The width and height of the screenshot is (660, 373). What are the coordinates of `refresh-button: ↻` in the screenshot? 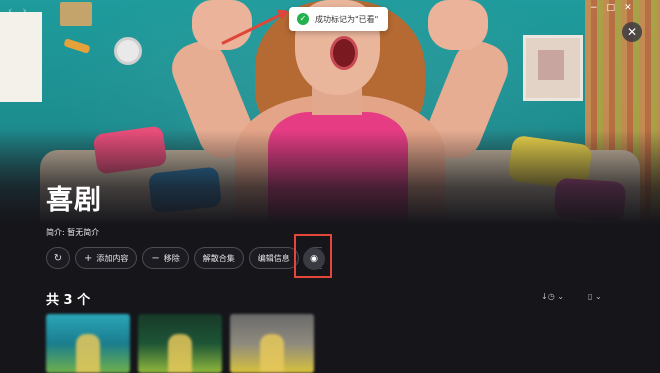 It's located at (58, 258).